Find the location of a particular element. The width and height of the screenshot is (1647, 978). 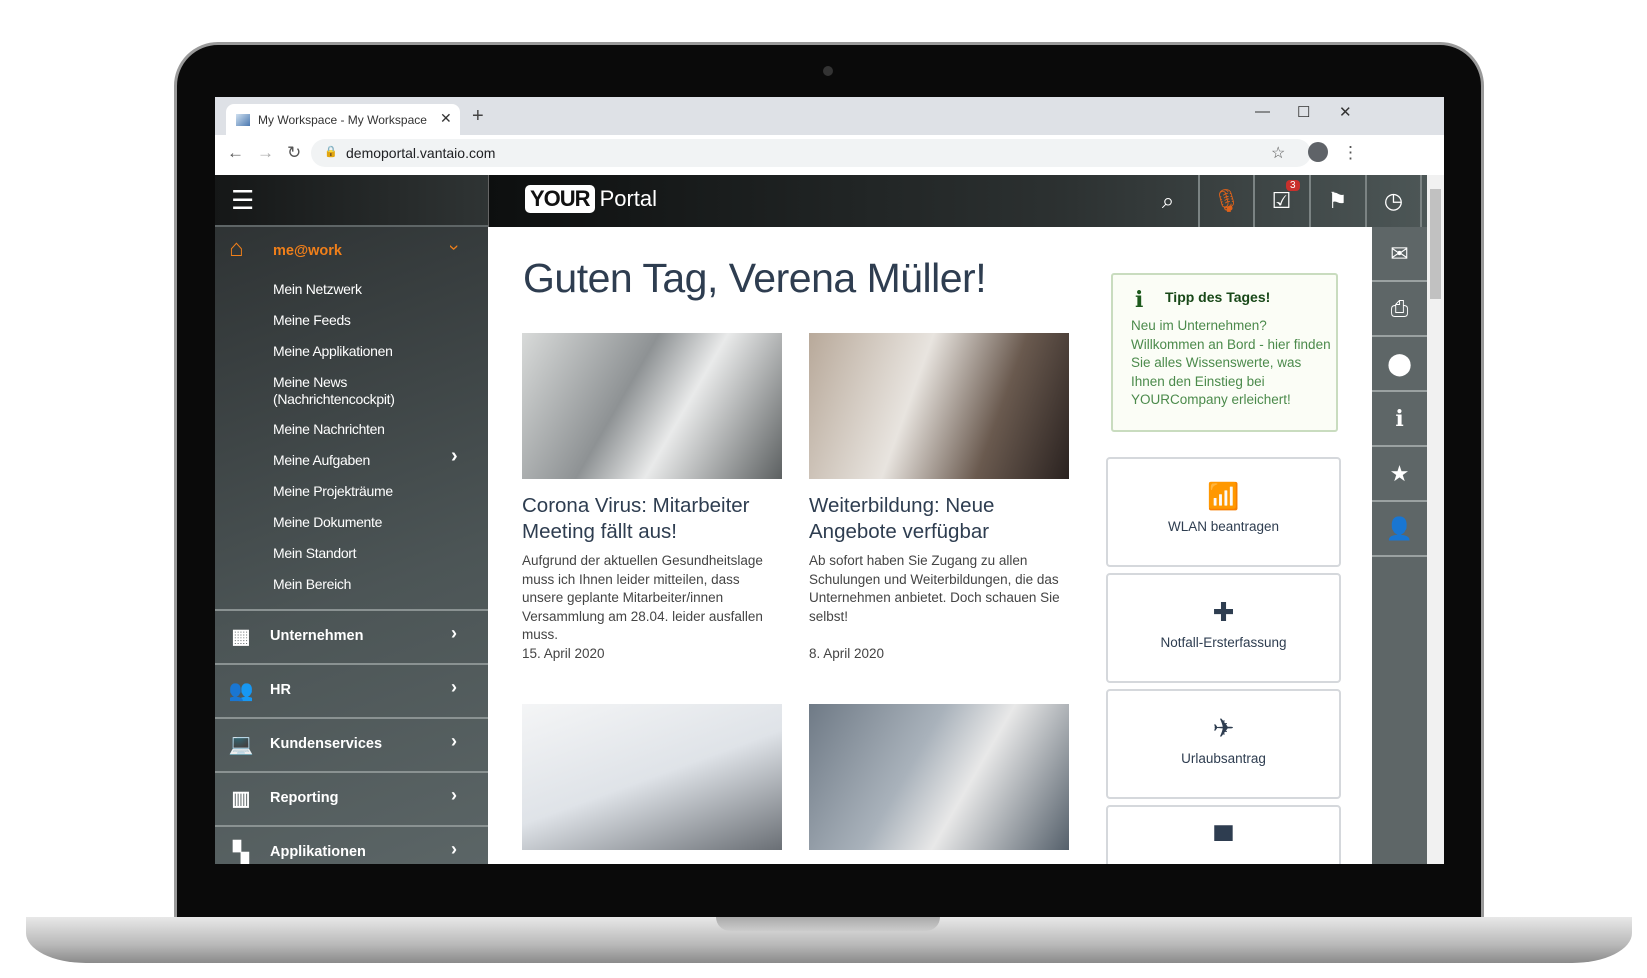

sidebar-item-meine-applikationen: Meine Applikationen is located at coordinates (333, 351).